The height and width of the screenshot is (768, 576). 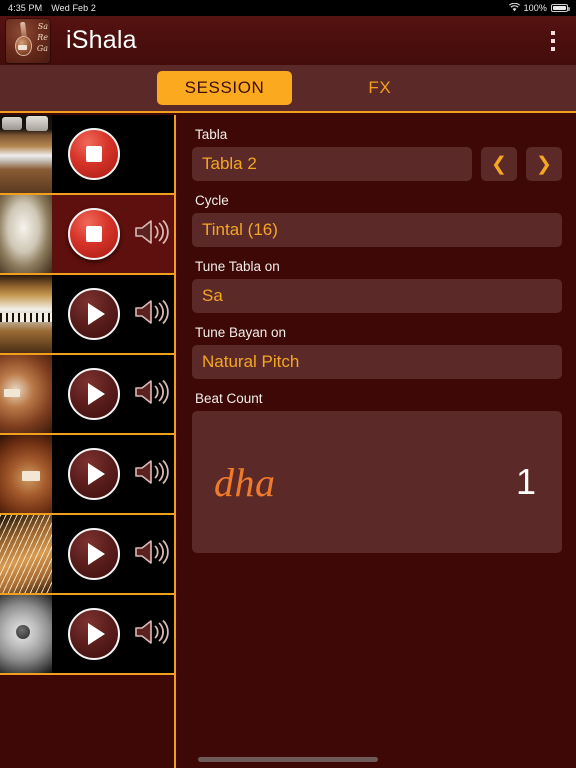 I want to click on cycle-select: Tintal (16), so click(x=377, y=230).